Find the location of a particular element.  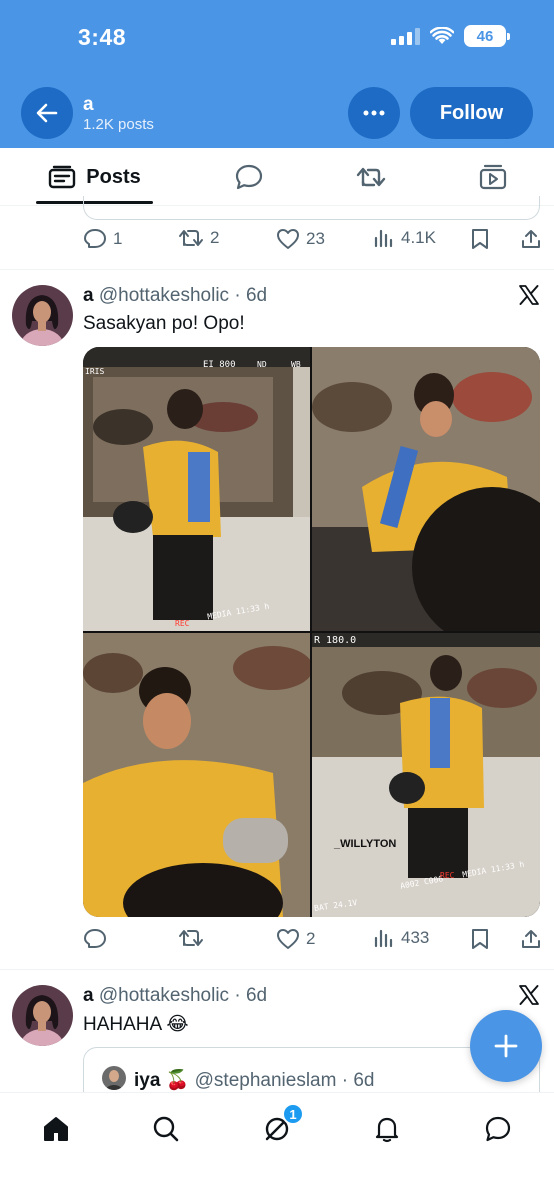

view-count: 433 is located at coordinates (415, 937).